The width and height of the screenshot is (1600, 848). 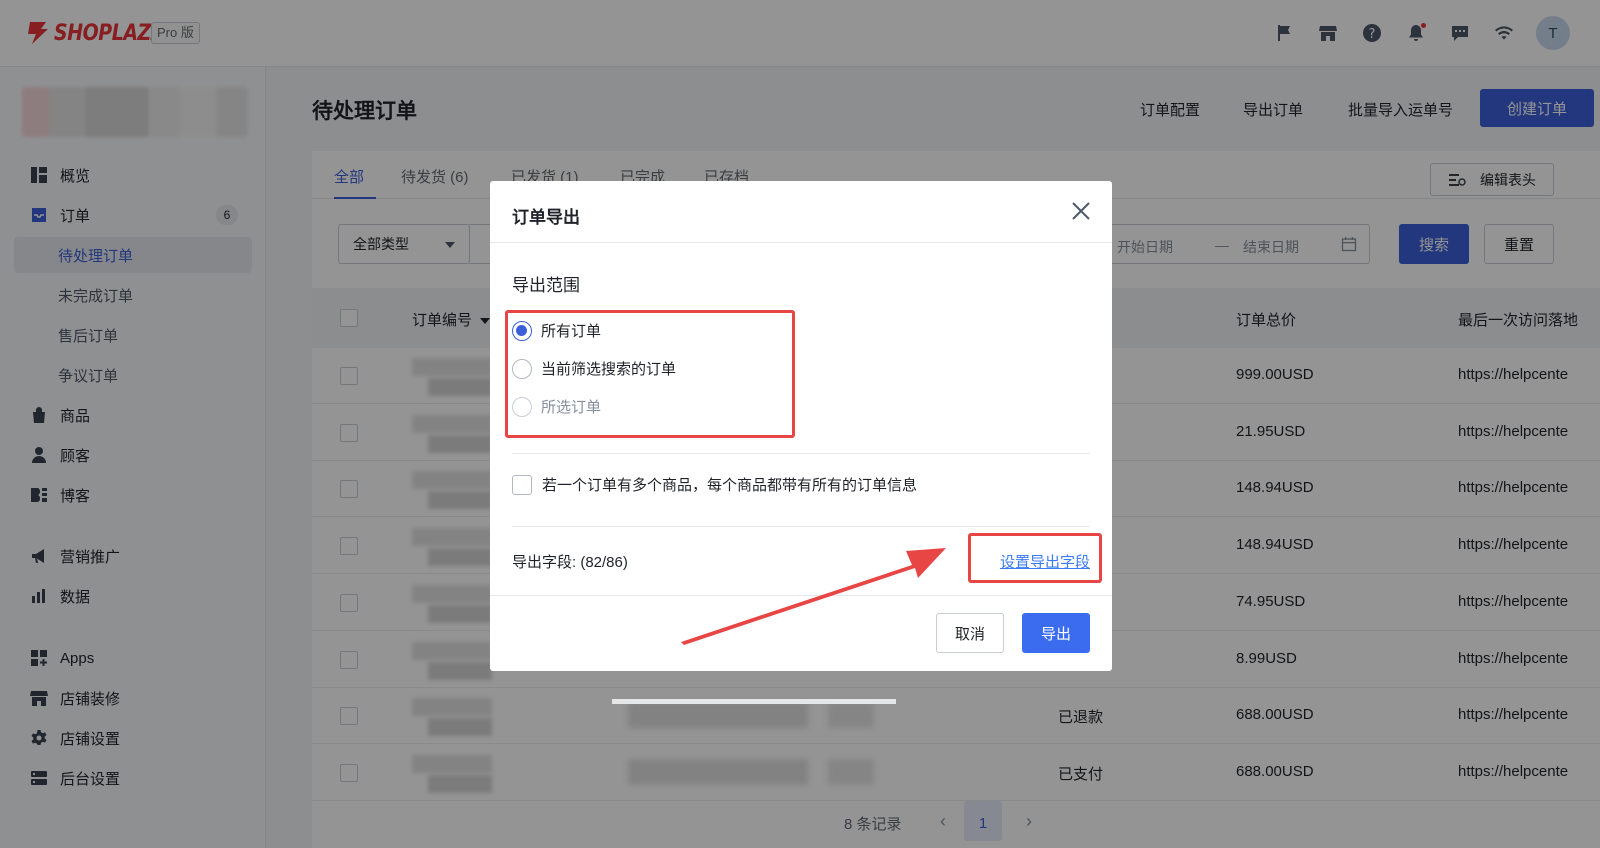 I want to click on export-button: 导出, so click(x=1056, y=633).